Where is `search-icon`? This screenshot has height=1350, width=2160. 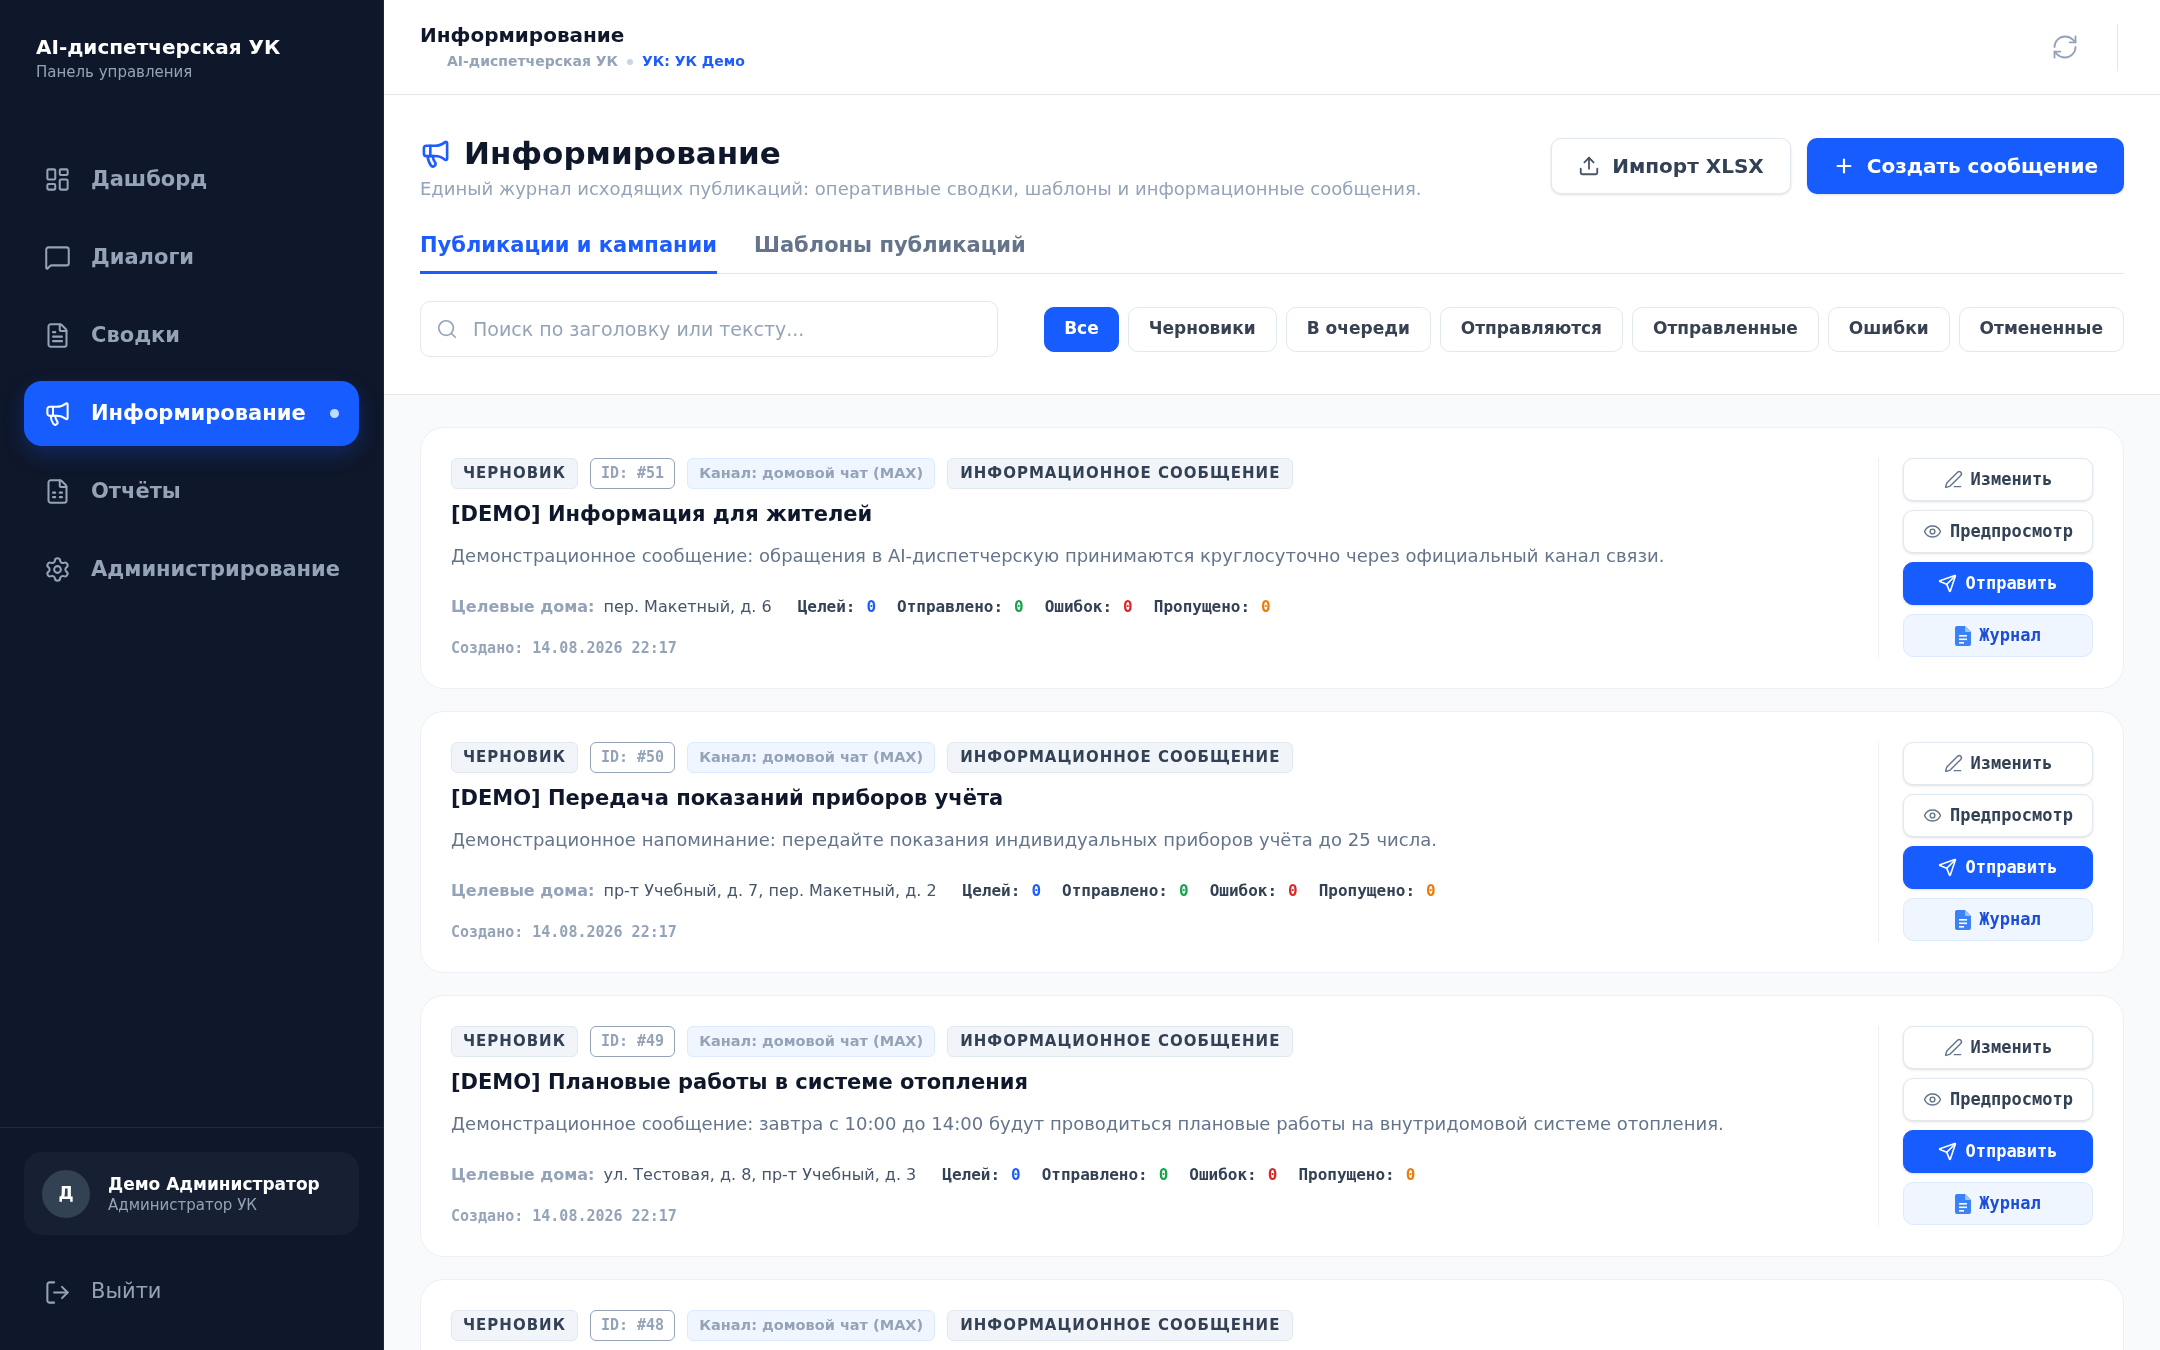 search-icon is located at coordinates (447, 329).